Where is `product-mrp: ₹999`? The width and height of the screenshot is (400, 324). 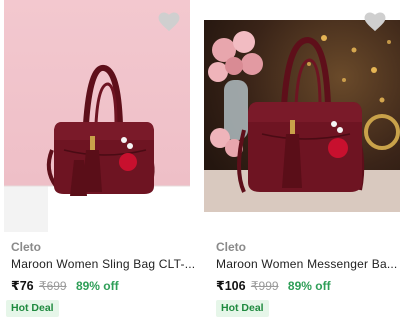 product-mrp: ₹999 is located at coordinates (264, 286).